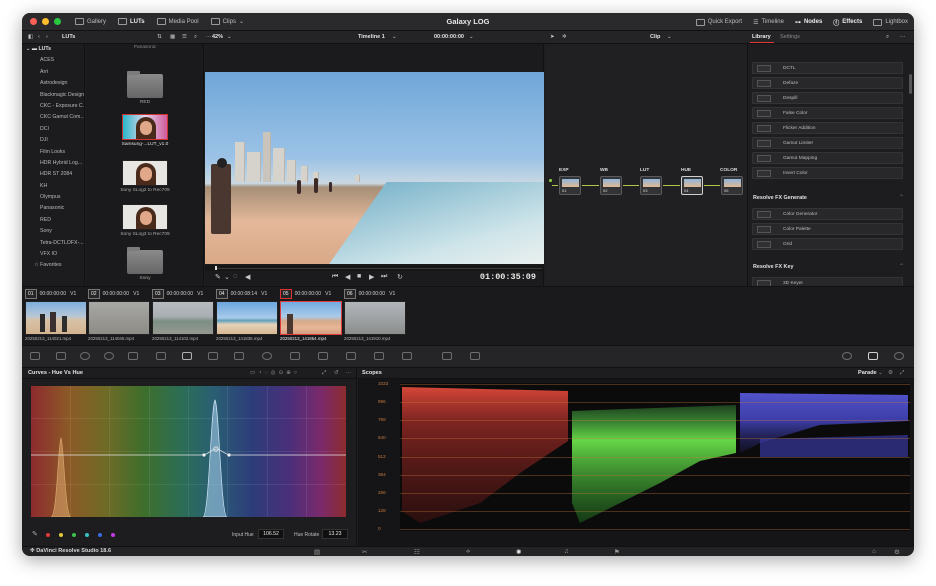  What do you see at coordinates (347, 277) in the screenshot?
I see `step-back-icon: ◀` at bounding box center [347, 277].